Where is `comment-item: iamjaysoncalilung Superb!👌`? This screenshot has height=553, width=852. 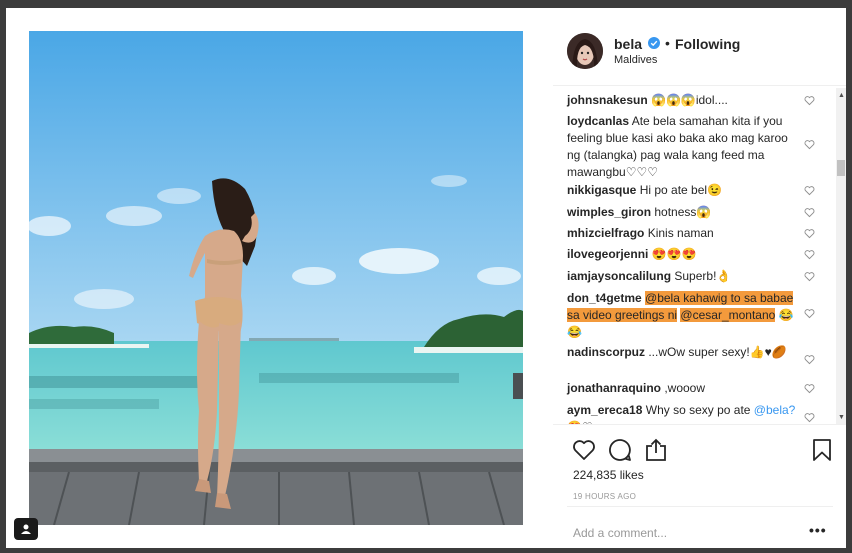 comment-item: iamjaysoncalilung Superb!👌 is located at coordinates (683, 276).